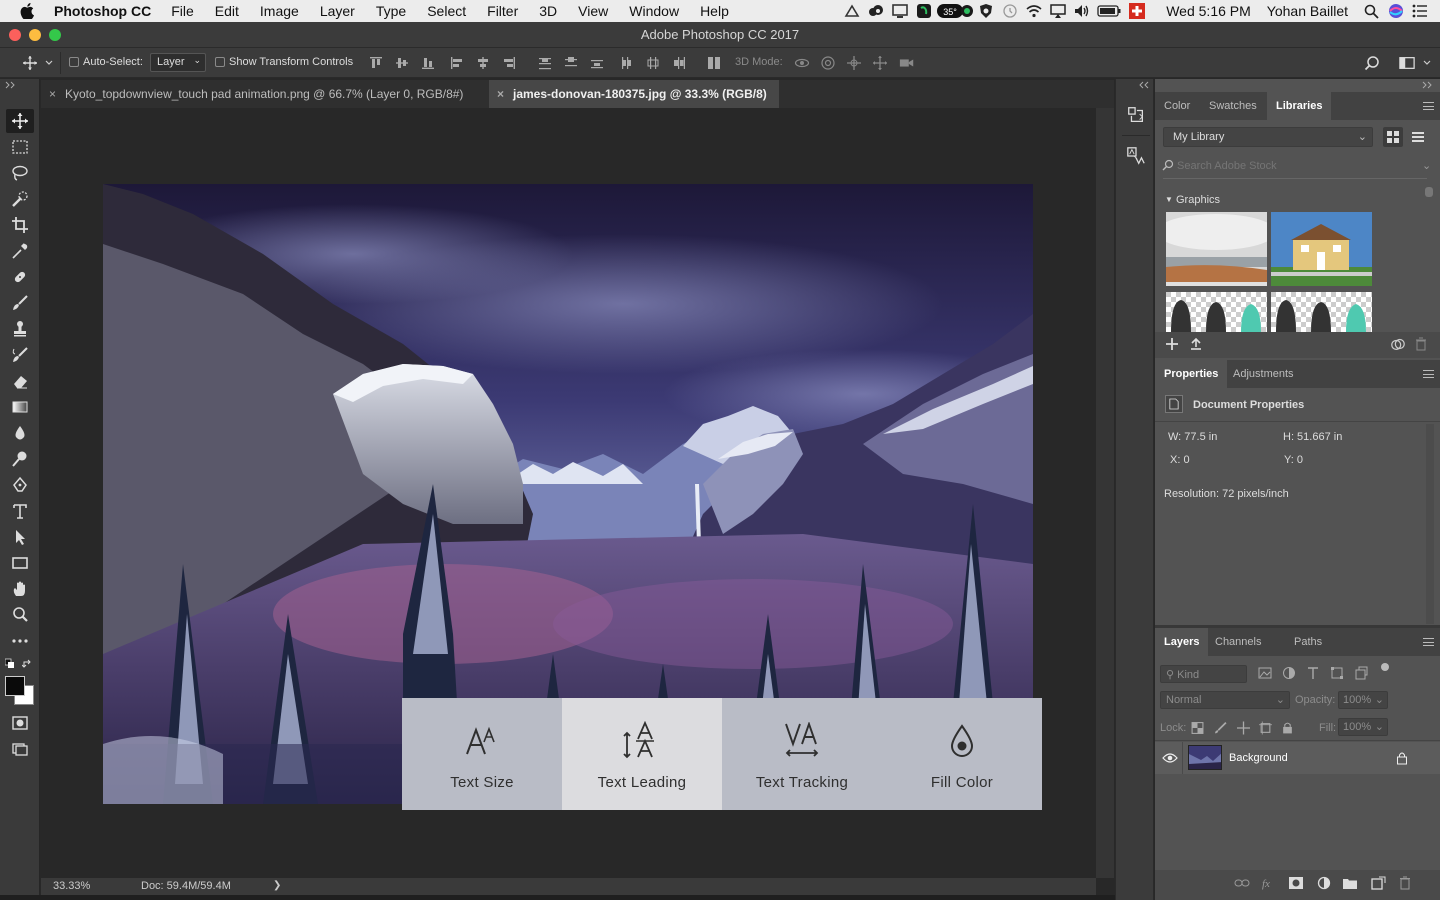 The image size is (1440, 900). Describe the element at coordinates (20, 511) in the screenshot. I see `type-tool` at that location.